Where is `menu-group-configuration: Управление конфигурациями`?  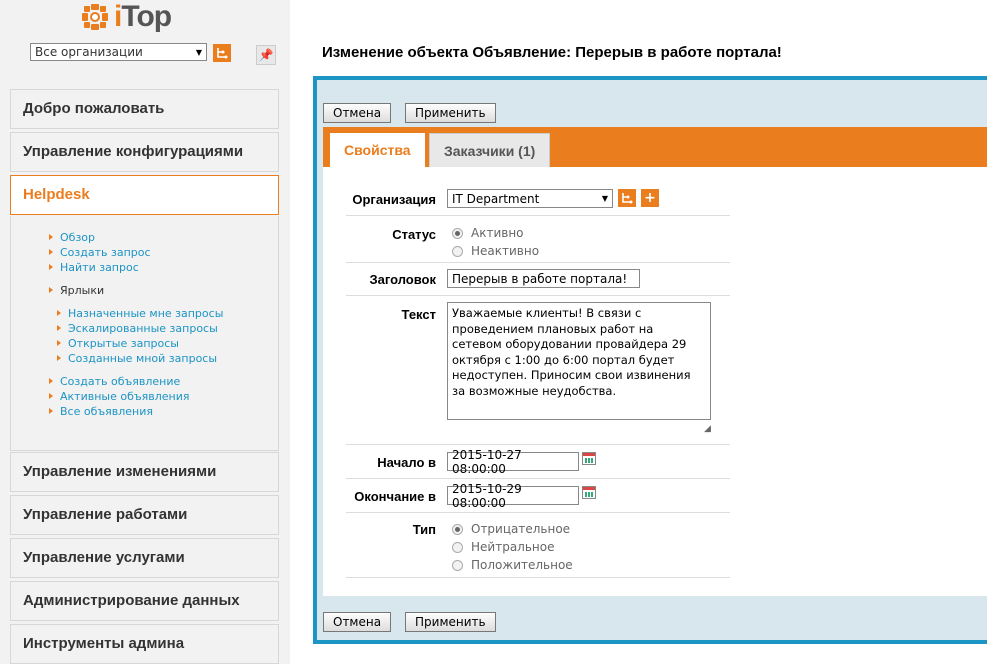 menu-group-configuration: Управление конфигурациями is located at coordinates (144, 152).